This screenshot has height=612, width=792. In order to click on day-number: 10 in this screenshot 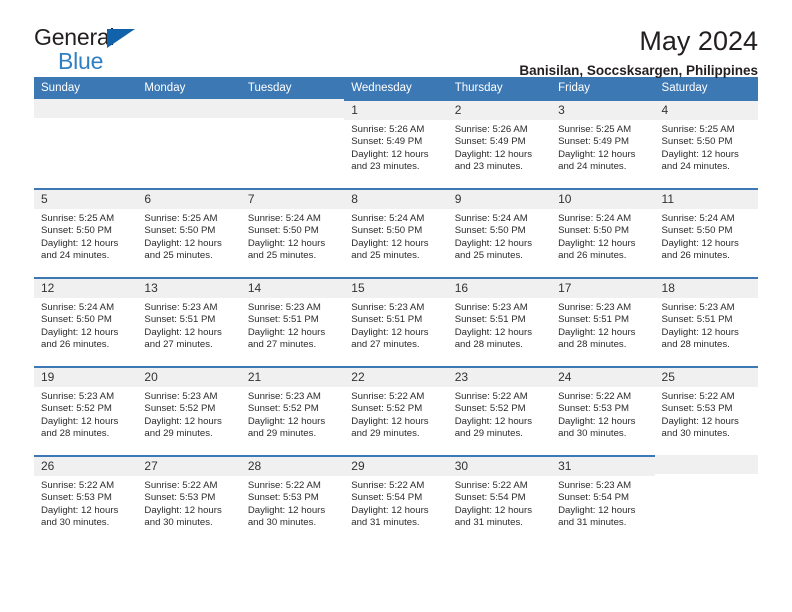, I will do `click(603, 199)`.